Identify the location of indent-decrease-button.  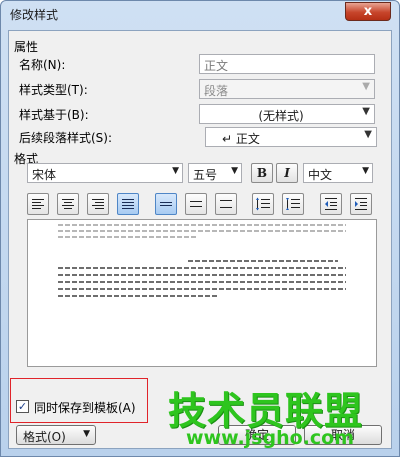
(331, 204).